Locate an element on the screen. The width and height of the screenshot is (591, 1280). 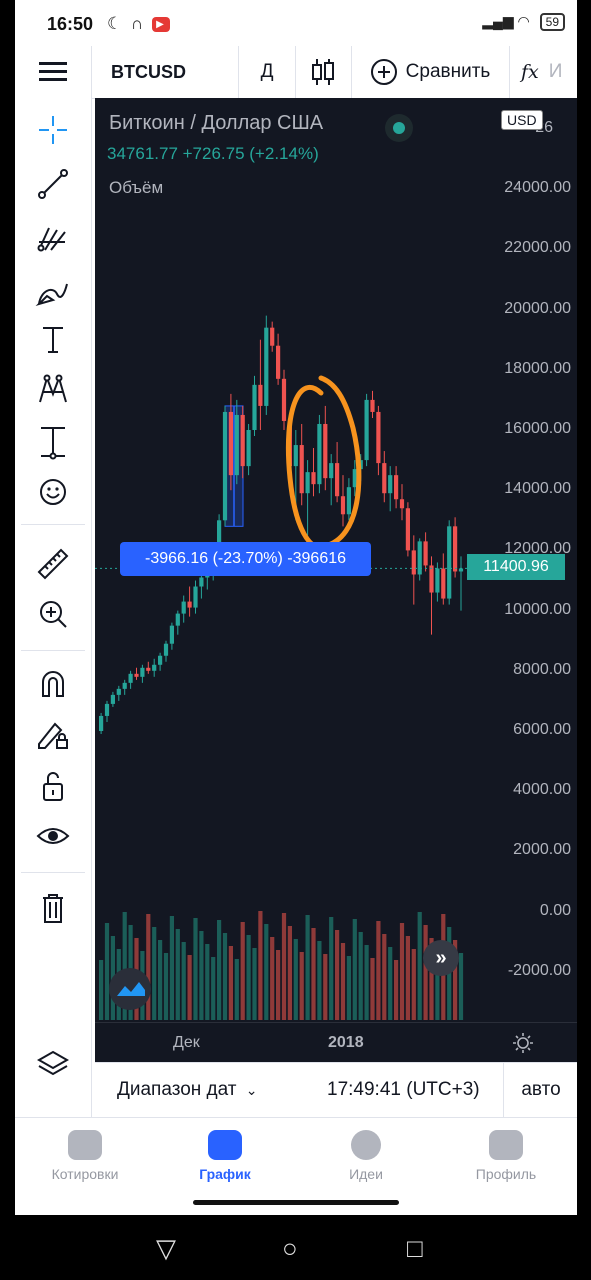
tab-label: График is located at coordinates (225, 1174).